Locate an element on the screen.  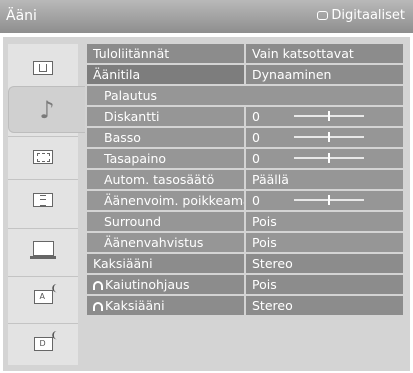
digital-indicator: Digitaaliset is located at coordinates (361, 15).